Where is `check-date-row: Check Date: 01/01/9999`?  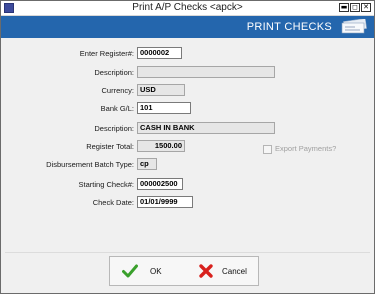 check-date-row: Check Date: 01/01/9999 is located at coordinates (187, 202).